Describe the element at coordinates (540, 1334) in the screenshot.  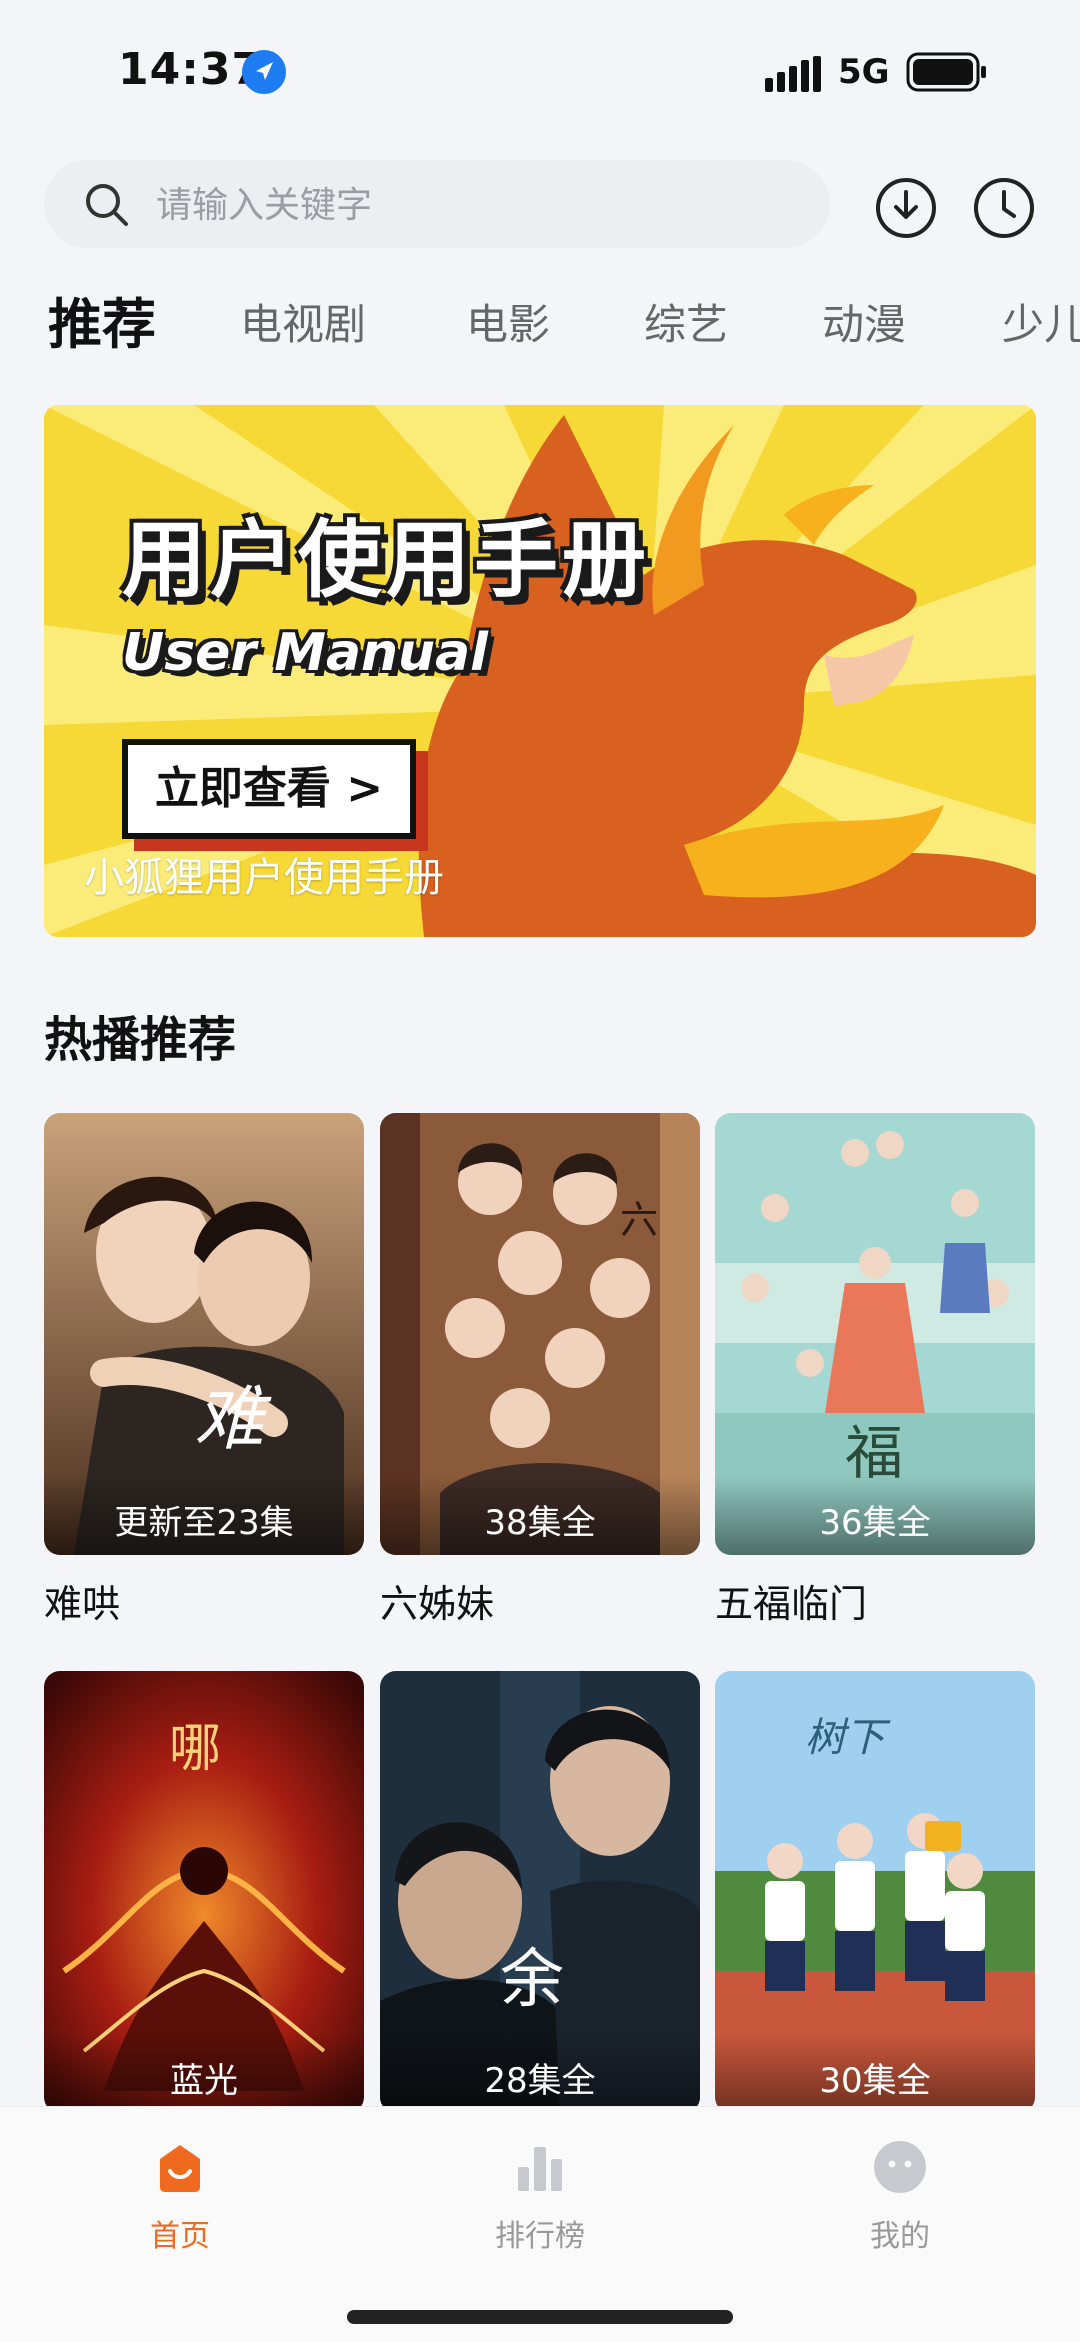
I see `poster-image: 六 38集全` at that location.